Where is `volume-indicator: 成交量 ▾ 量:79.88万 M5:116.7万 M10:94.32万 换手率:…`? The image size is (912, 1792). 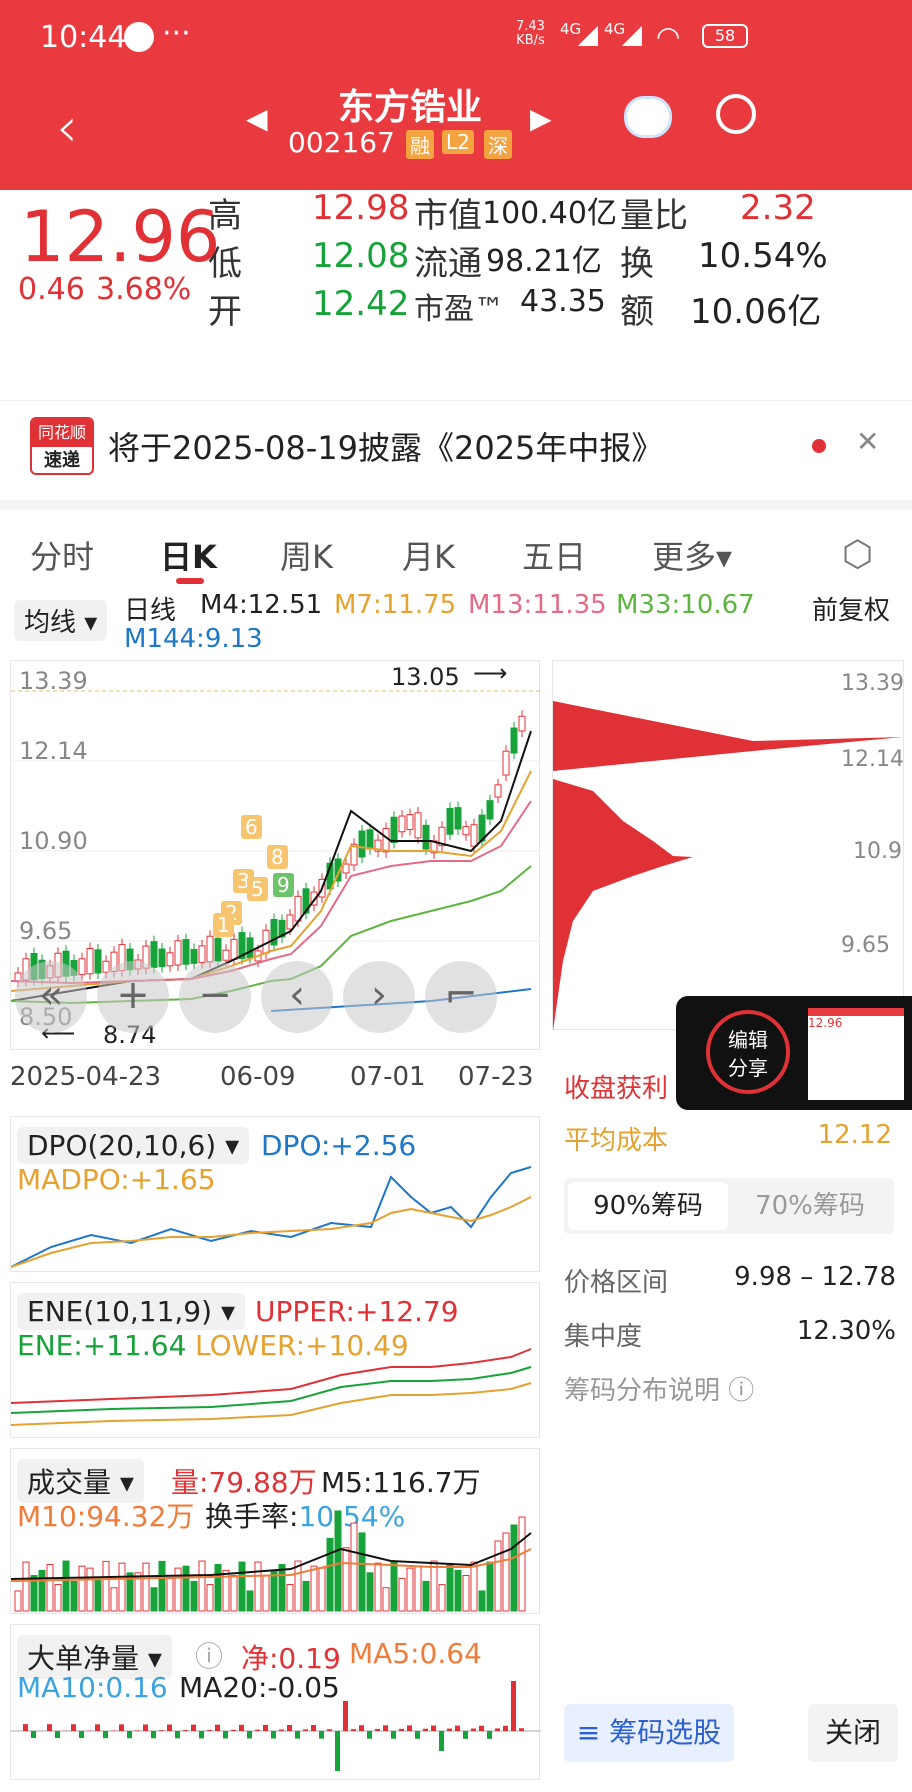 volume-indicator: 成交量 ▾ 量:79.88万 M5:116.7万 M10:94.32万 换手率:… is located at coordinates (275, 1531).